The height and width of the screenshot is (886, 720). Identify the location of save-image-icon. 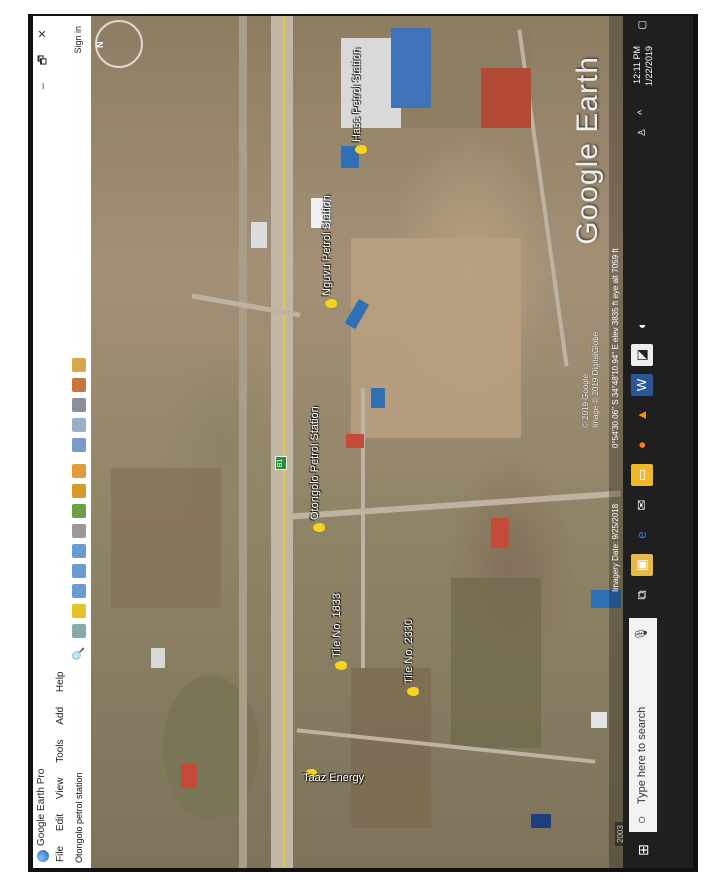
(79, 385).